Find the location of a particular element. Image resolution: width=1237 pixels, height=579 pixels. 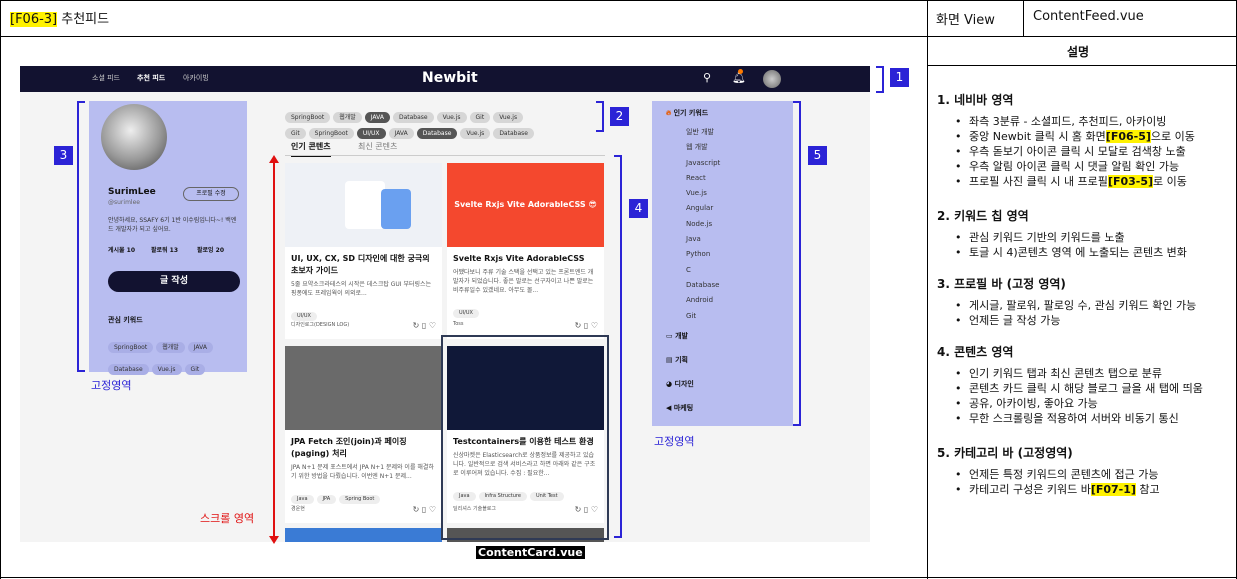

scroll-arrow is located at coordinates (274, 350).